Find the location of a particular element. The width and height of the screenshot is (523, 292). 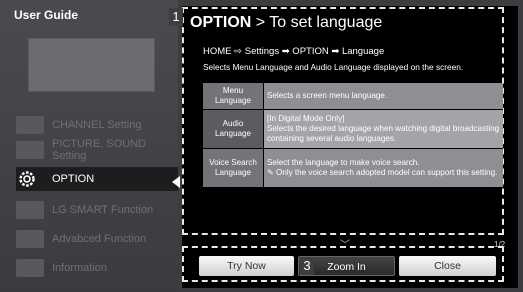

callout-3: 3 is located at coordinates (307, 266).